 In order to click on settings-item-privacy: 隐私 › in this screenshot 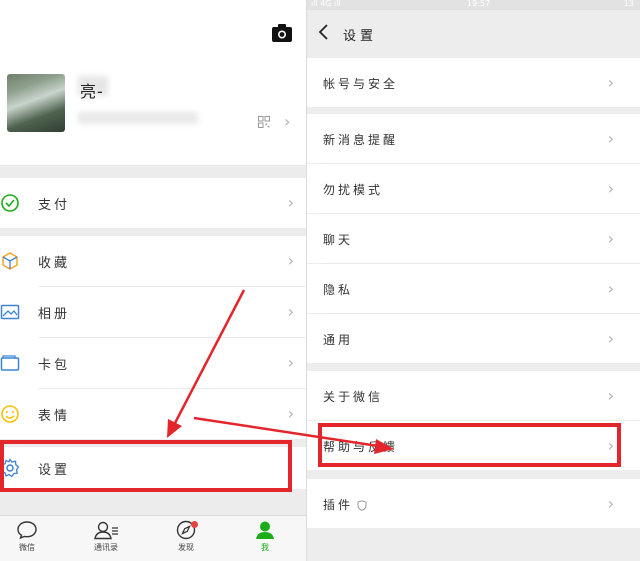, I will do `click(473, 288)`.